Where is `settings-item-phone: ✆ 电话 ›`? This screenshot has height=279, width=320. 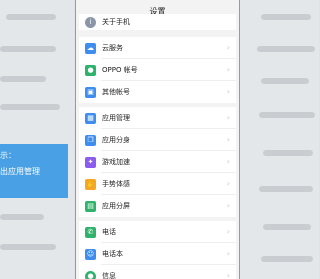 settings-item-phone: ✆ 电话 › is located at coordinates (157, 232).